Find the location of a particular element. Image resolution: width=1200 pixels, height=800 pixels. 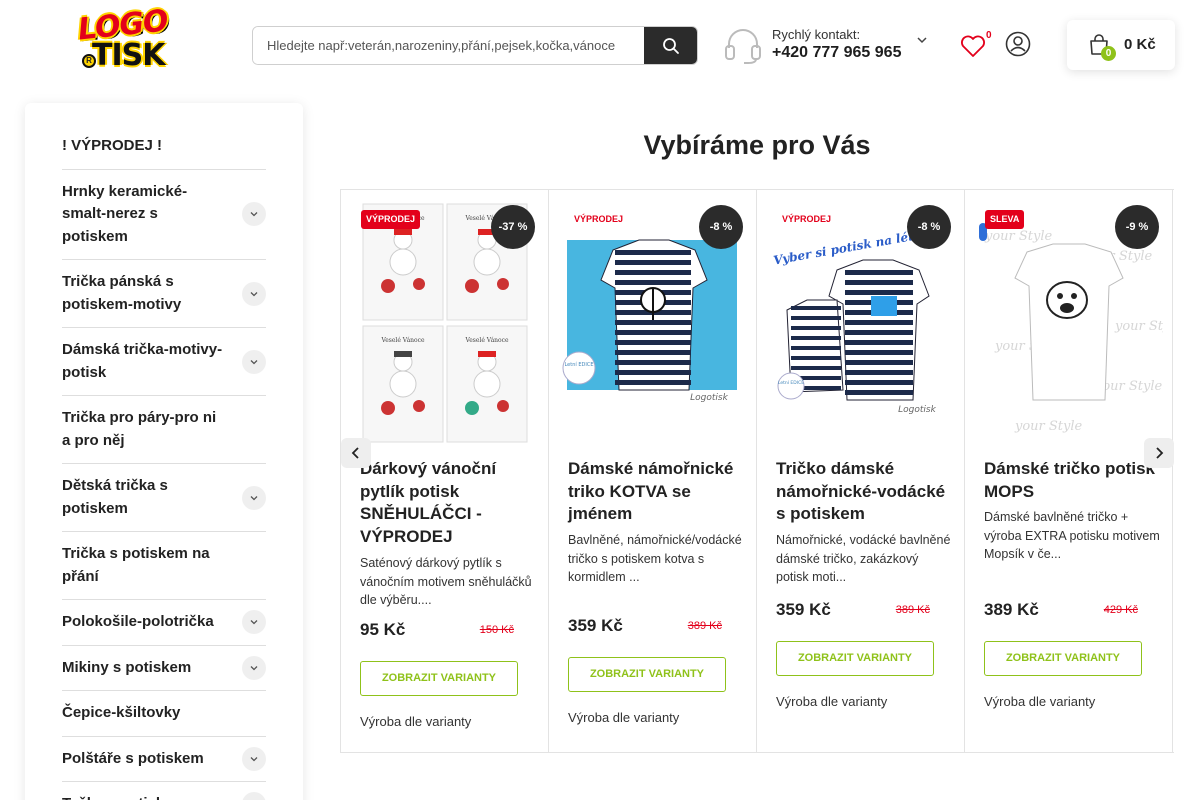

chevron-right-icon is located at coordinates (1160, 453).